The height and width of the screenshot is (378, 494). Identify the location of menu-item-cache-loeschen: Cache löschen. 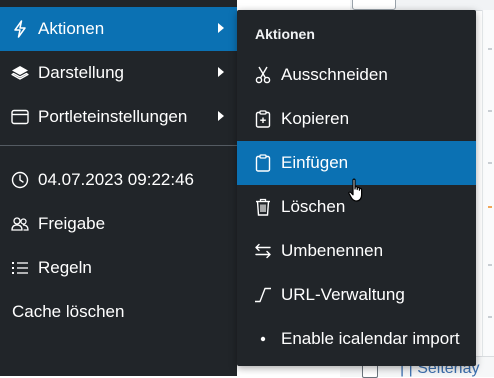
(118, 312).